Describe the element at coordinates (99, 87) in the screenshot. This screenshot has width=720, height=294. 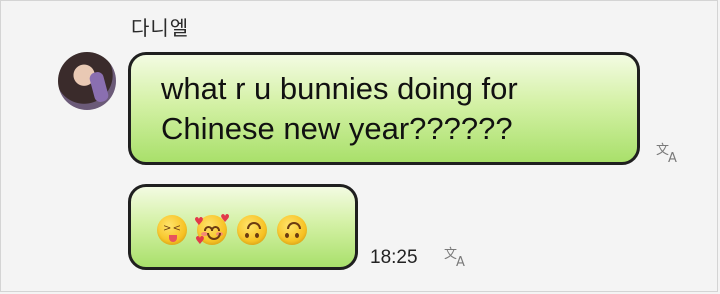
I see `avatar-photo-detail` at that location.